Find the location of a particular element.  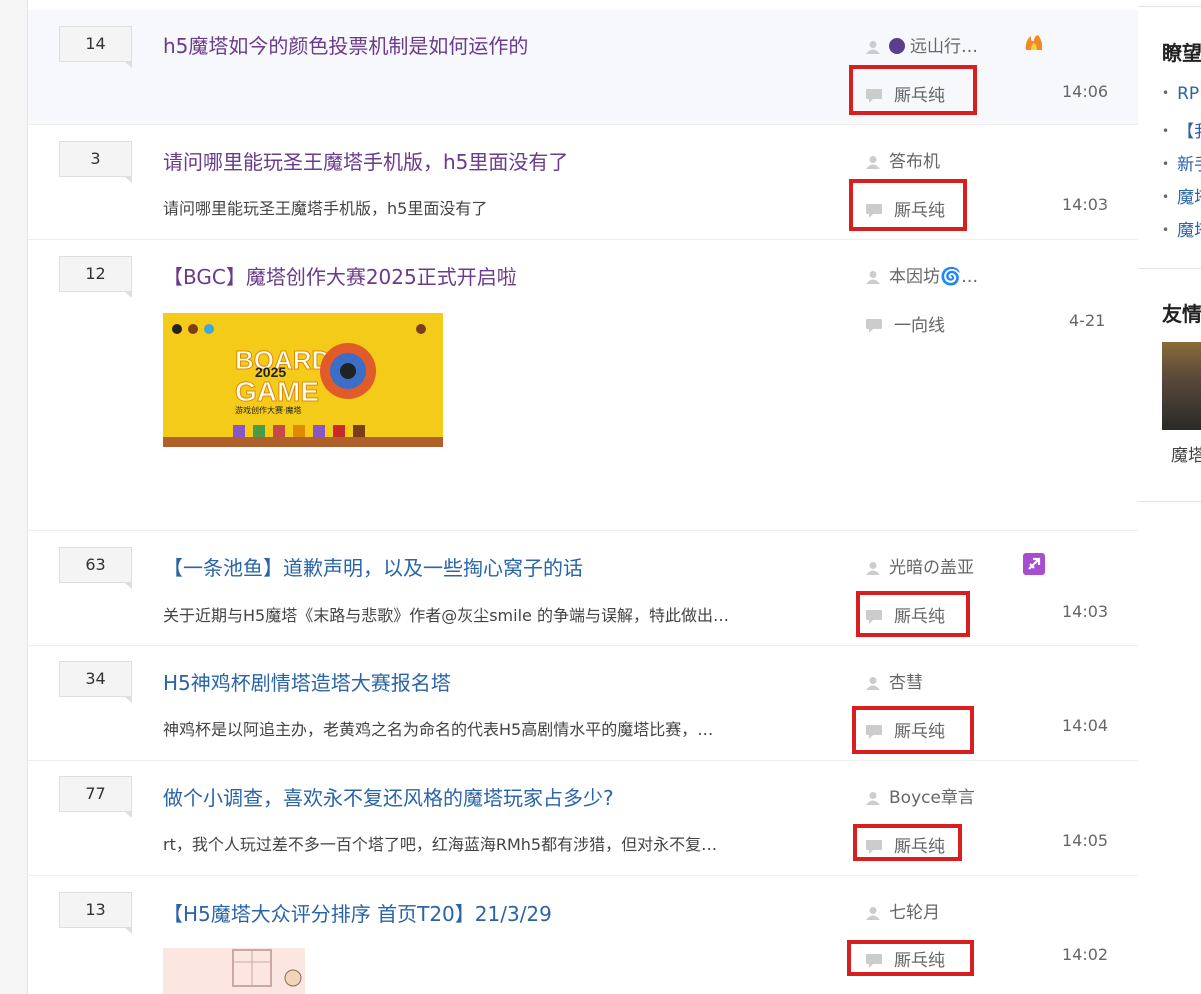

thread-author: 七轮月 is located at coordinates (903, 910).